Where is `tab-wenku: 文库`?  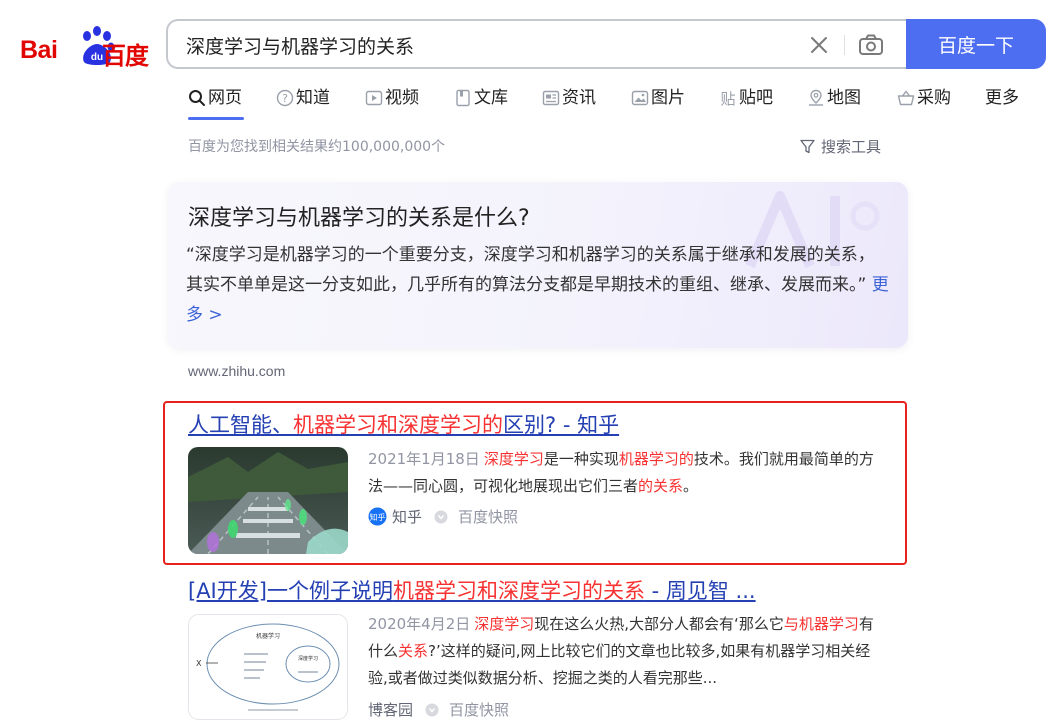 tab-wenku: 文库 is located at coordinates (481, 103).